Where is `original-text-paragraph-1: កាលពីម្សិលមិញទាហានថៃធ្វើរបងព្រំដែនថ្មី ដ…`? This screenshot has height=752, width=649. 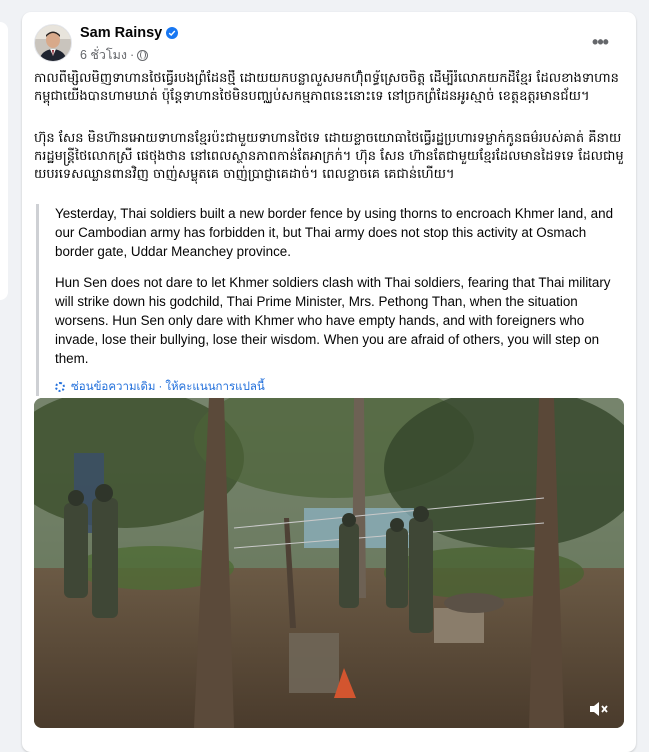 original-text-paragraph-1: កាលពីម្សិលមិញទាហានថៃធ្វើរបងព្រំដែនថ្មី ដ… is located at coordinates (326, 87).